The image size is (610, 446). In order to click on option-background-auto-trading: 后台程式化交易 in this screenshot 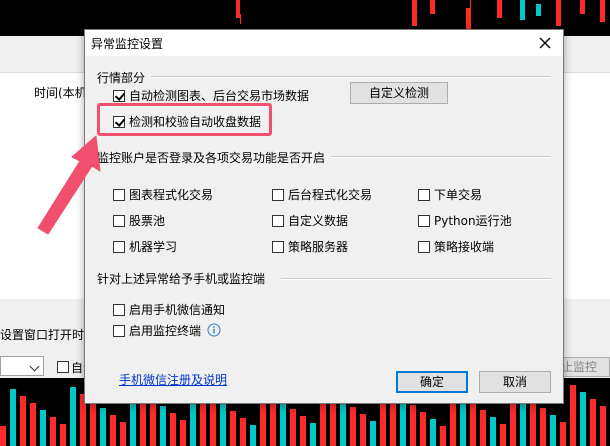, I will do `click(322, 194)`.